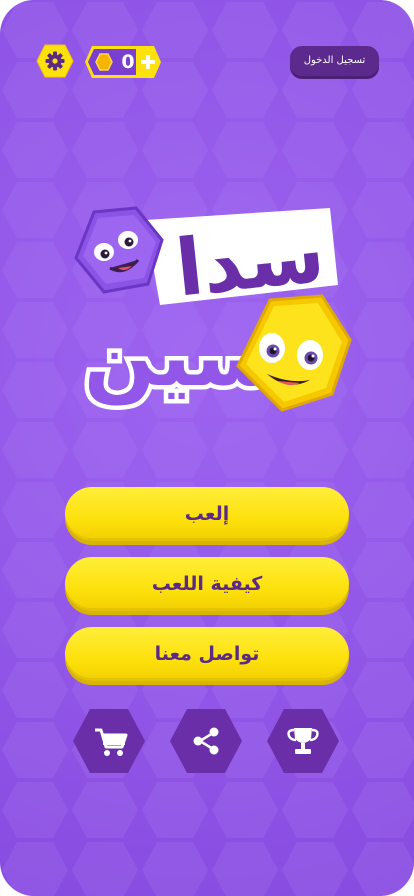 This screenshot has height=896, width=414. What do you see at coordinates (148, 62) in the screenshot?
I see `plus-icon` at bounding box center [148, 62].